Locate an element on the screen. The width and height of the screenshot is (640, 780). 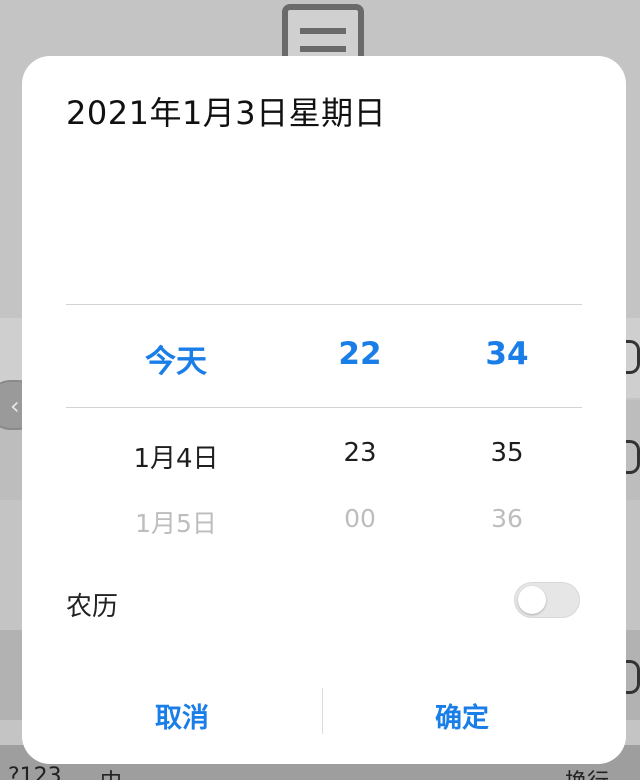
chevron-left-icon: ‹ is located at coordinates (15, 406).